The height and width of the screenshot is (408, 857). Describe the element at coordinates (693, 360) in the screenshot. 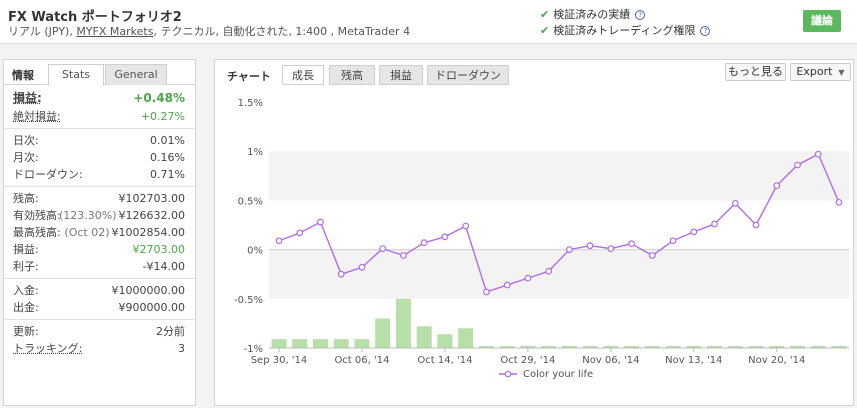

I see `x-tick-label: Nov 13, '14` at that location.